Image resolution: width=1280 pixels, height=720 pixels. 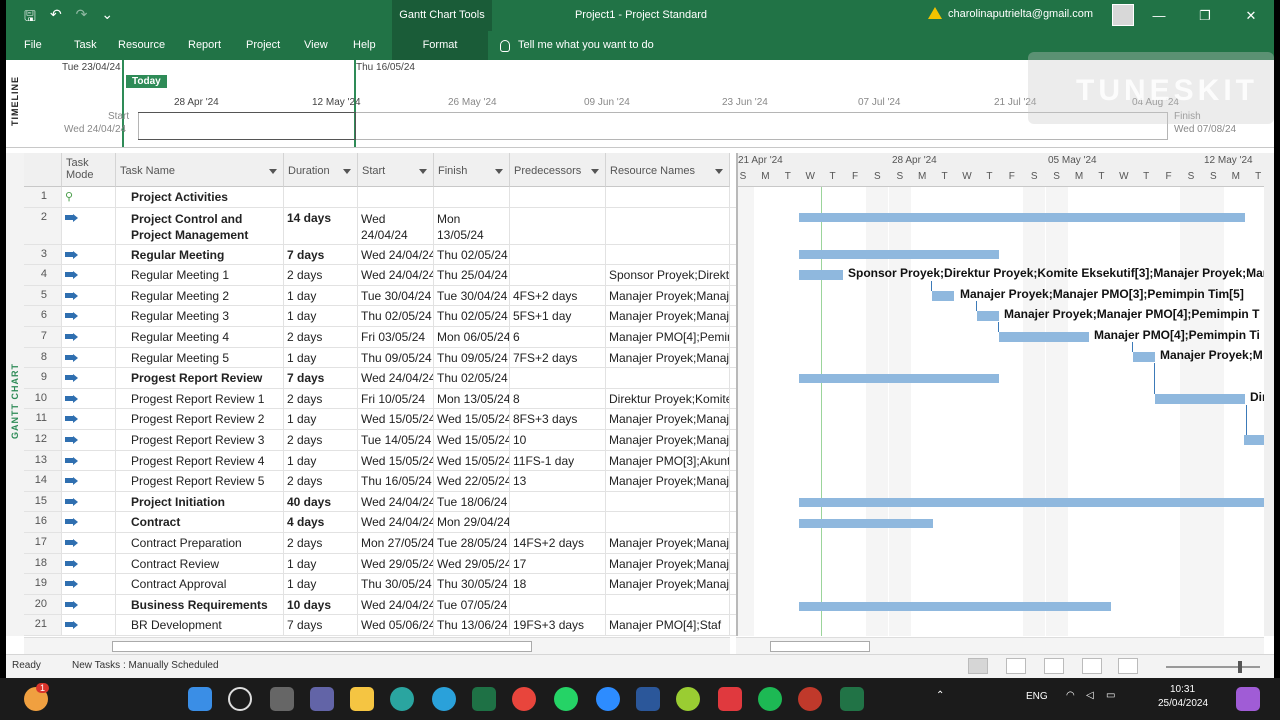 What do you see at coordinates (1159, 15) in the screenshot?
I see `minimize-button: —` at bounding box center [1159, 15].